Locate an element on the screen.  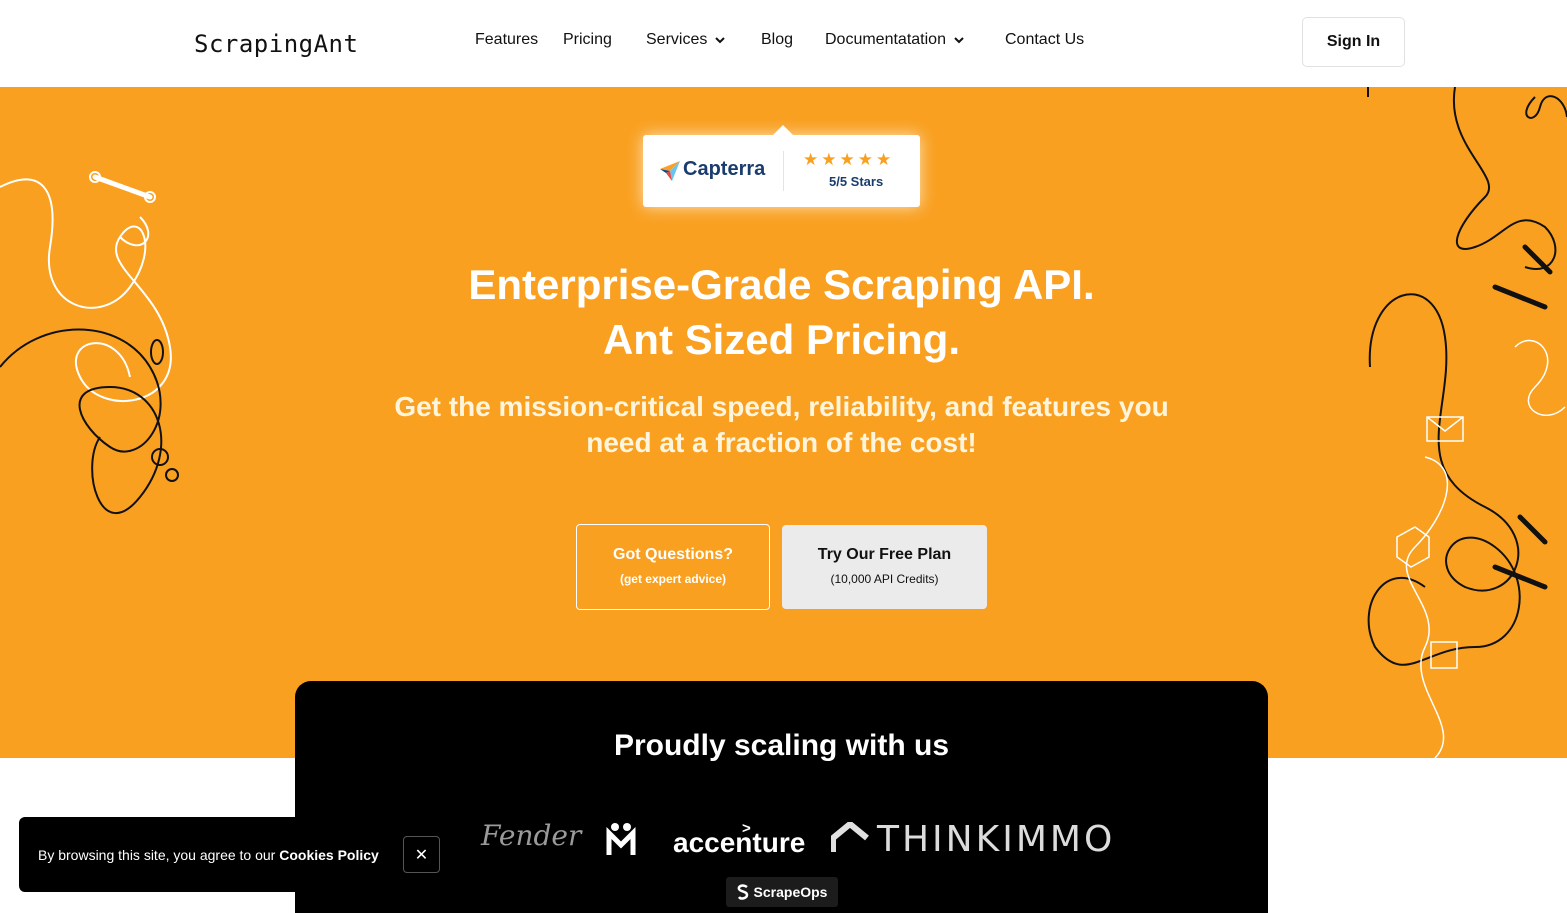
nav-documentation-label: Documentatation is located at coordinates (885, 39).